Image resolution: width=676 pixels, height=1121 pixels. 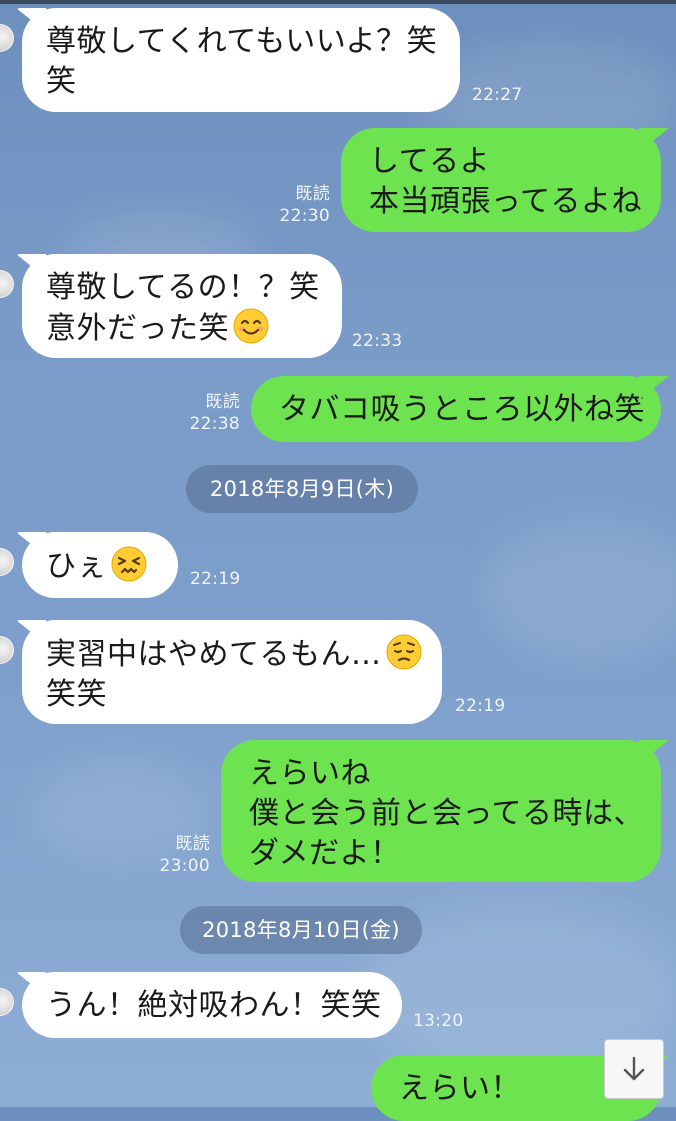 I want to click on arrow-down-icon, so click(x=634, y=1068).